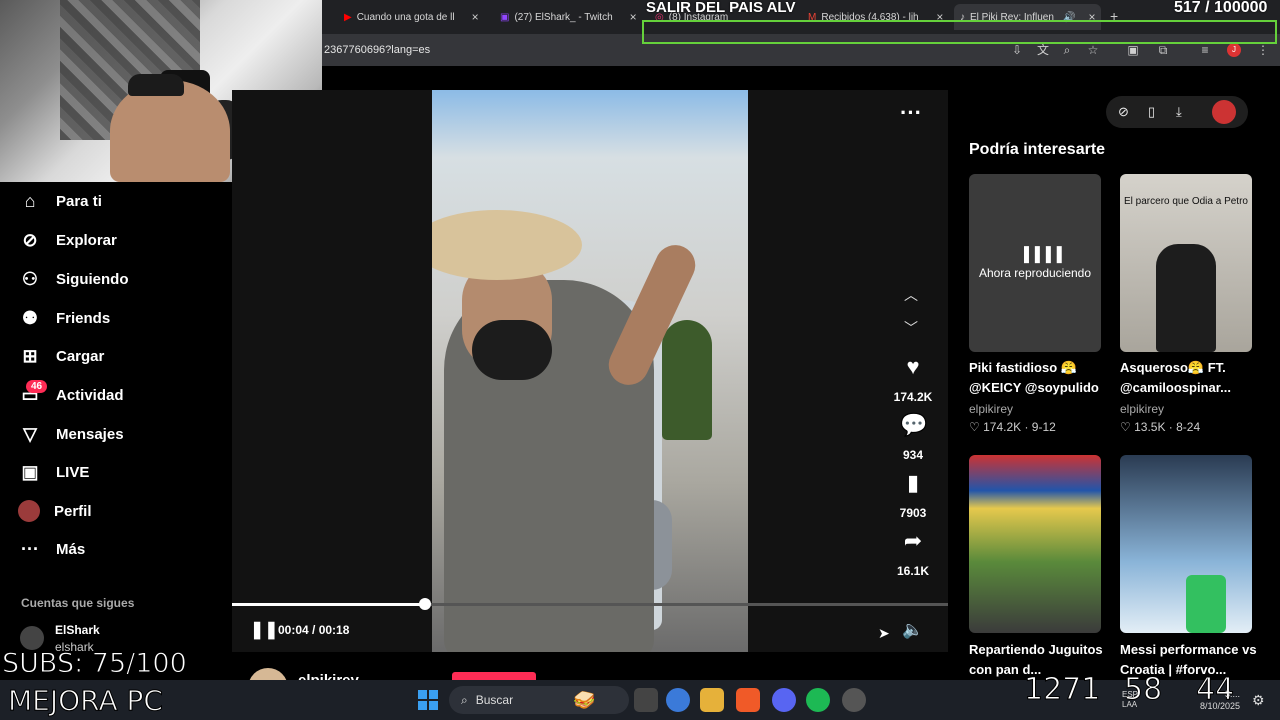 The image size is (1280, 720). Describe the element at coordinates (505, 17) in the screenshot. I see `twitch-icon: ▣` at that location.